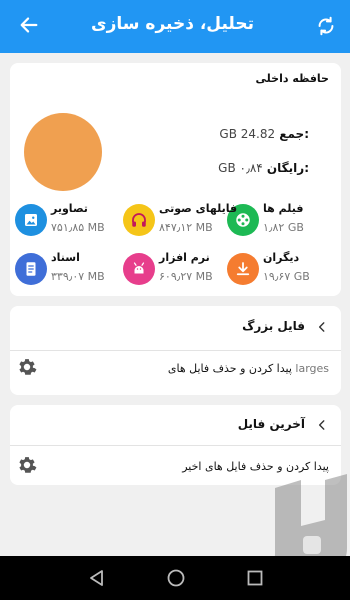 The height and width of the screenshot is (600, 350). I want to click on refresh-icon, so click(326, 26).